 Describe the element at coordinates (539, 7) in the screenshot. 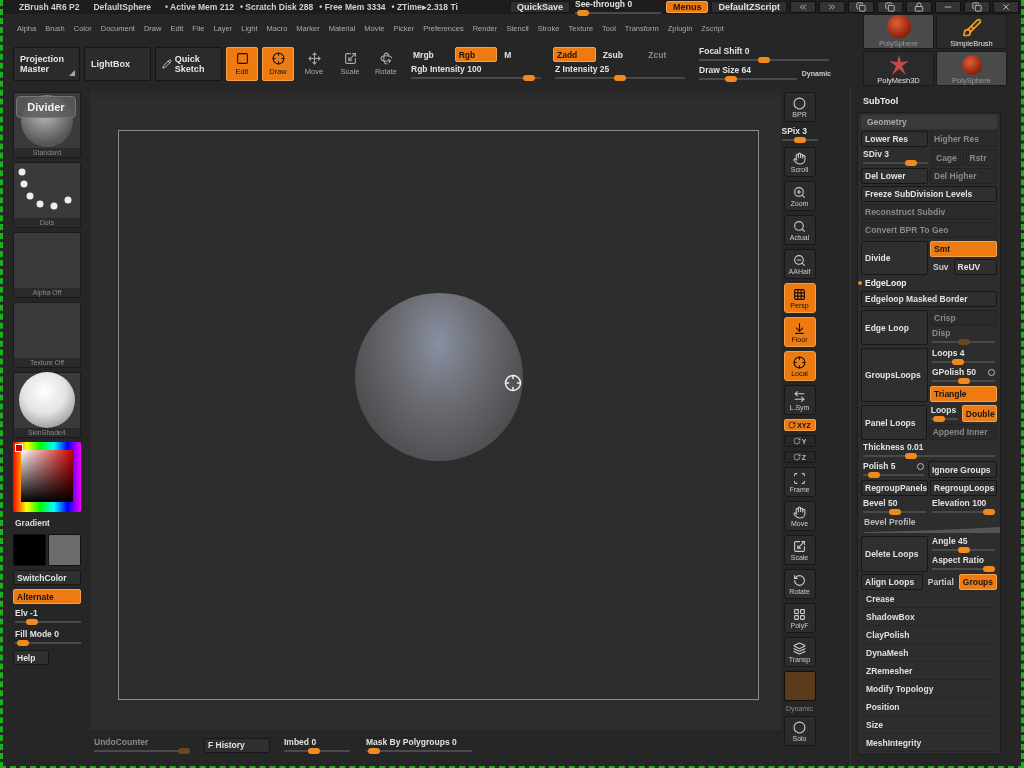

I see `quicksave-button: QuickSave` at that location.